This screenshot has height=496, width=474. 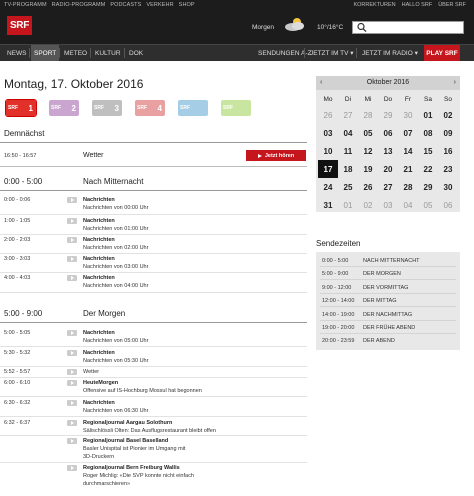 I want to click on channel-srf-2: SRF 2, so click(x=64, y=108).